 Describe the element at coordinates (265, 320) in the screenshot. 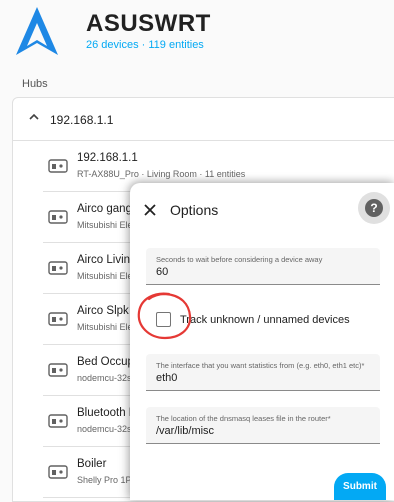

I see `track-unknown-label: Track unknown / unnamed devices` at that location.